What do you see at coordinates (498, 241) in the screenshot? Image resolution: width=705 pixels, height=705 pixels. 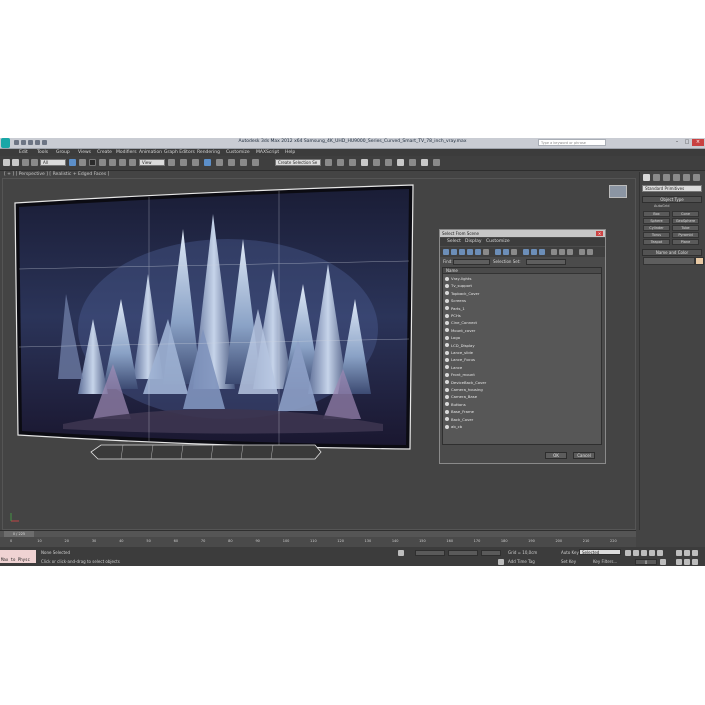 I see `dialog-menu-customize: Customize` at bounding box center [498, 241].